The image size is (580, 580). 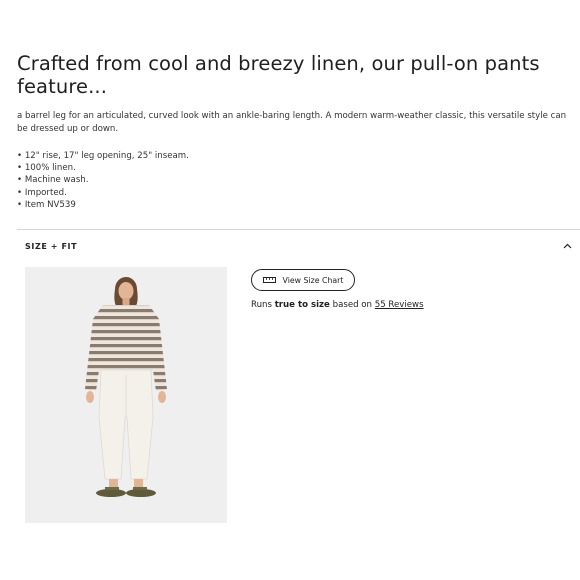 What do you see at coordinates (51, 246) in the screenshot?
I see `size-fit-title: SIZE + FIT` at bounding box center [51, 246].